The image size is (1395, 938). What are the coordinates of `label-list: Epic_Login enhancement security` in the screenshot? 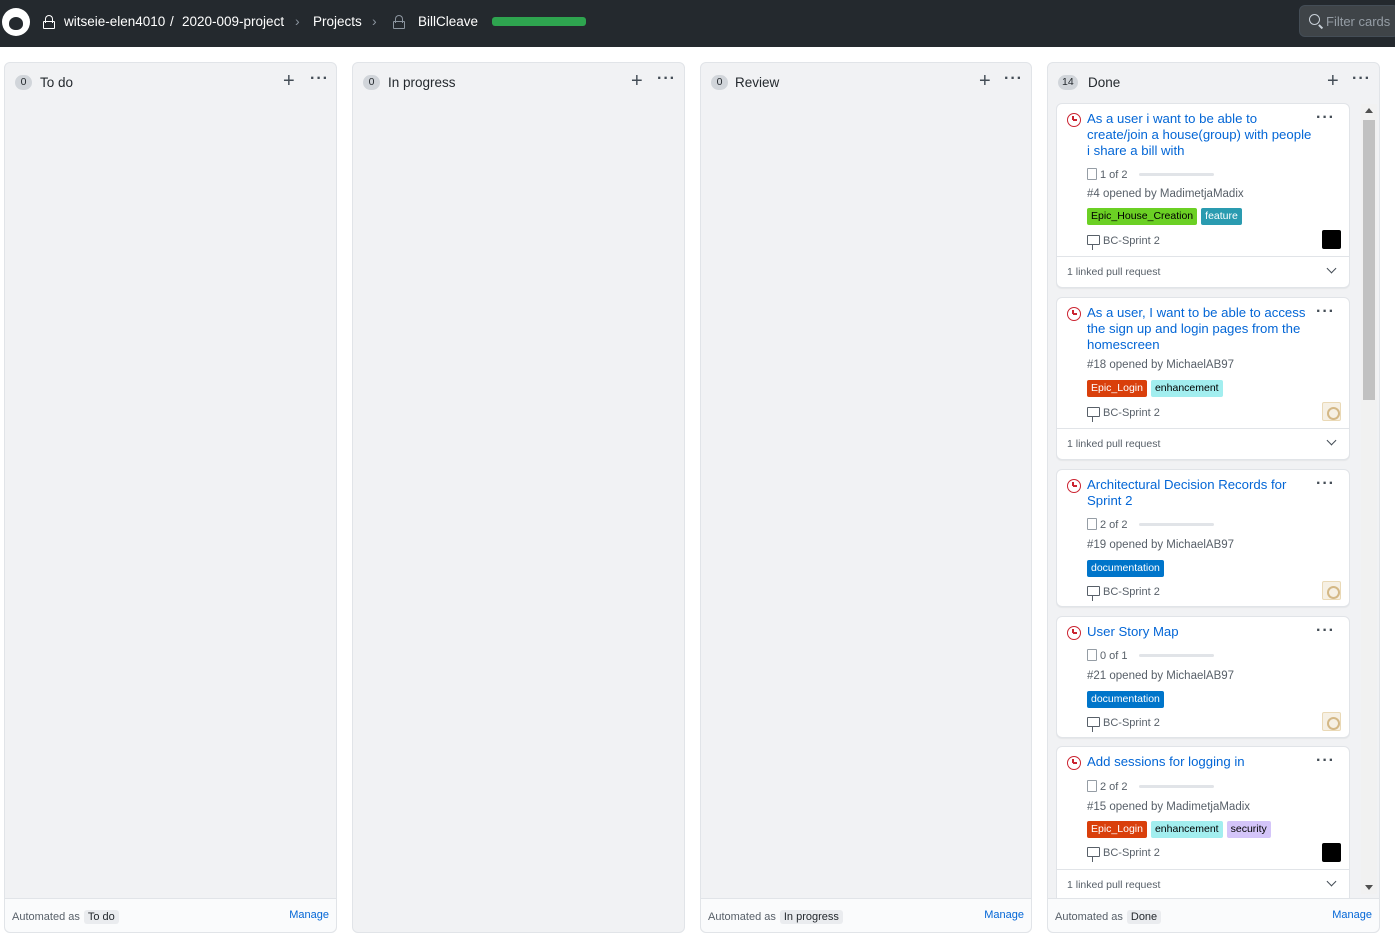 It's located at (1179, 829).